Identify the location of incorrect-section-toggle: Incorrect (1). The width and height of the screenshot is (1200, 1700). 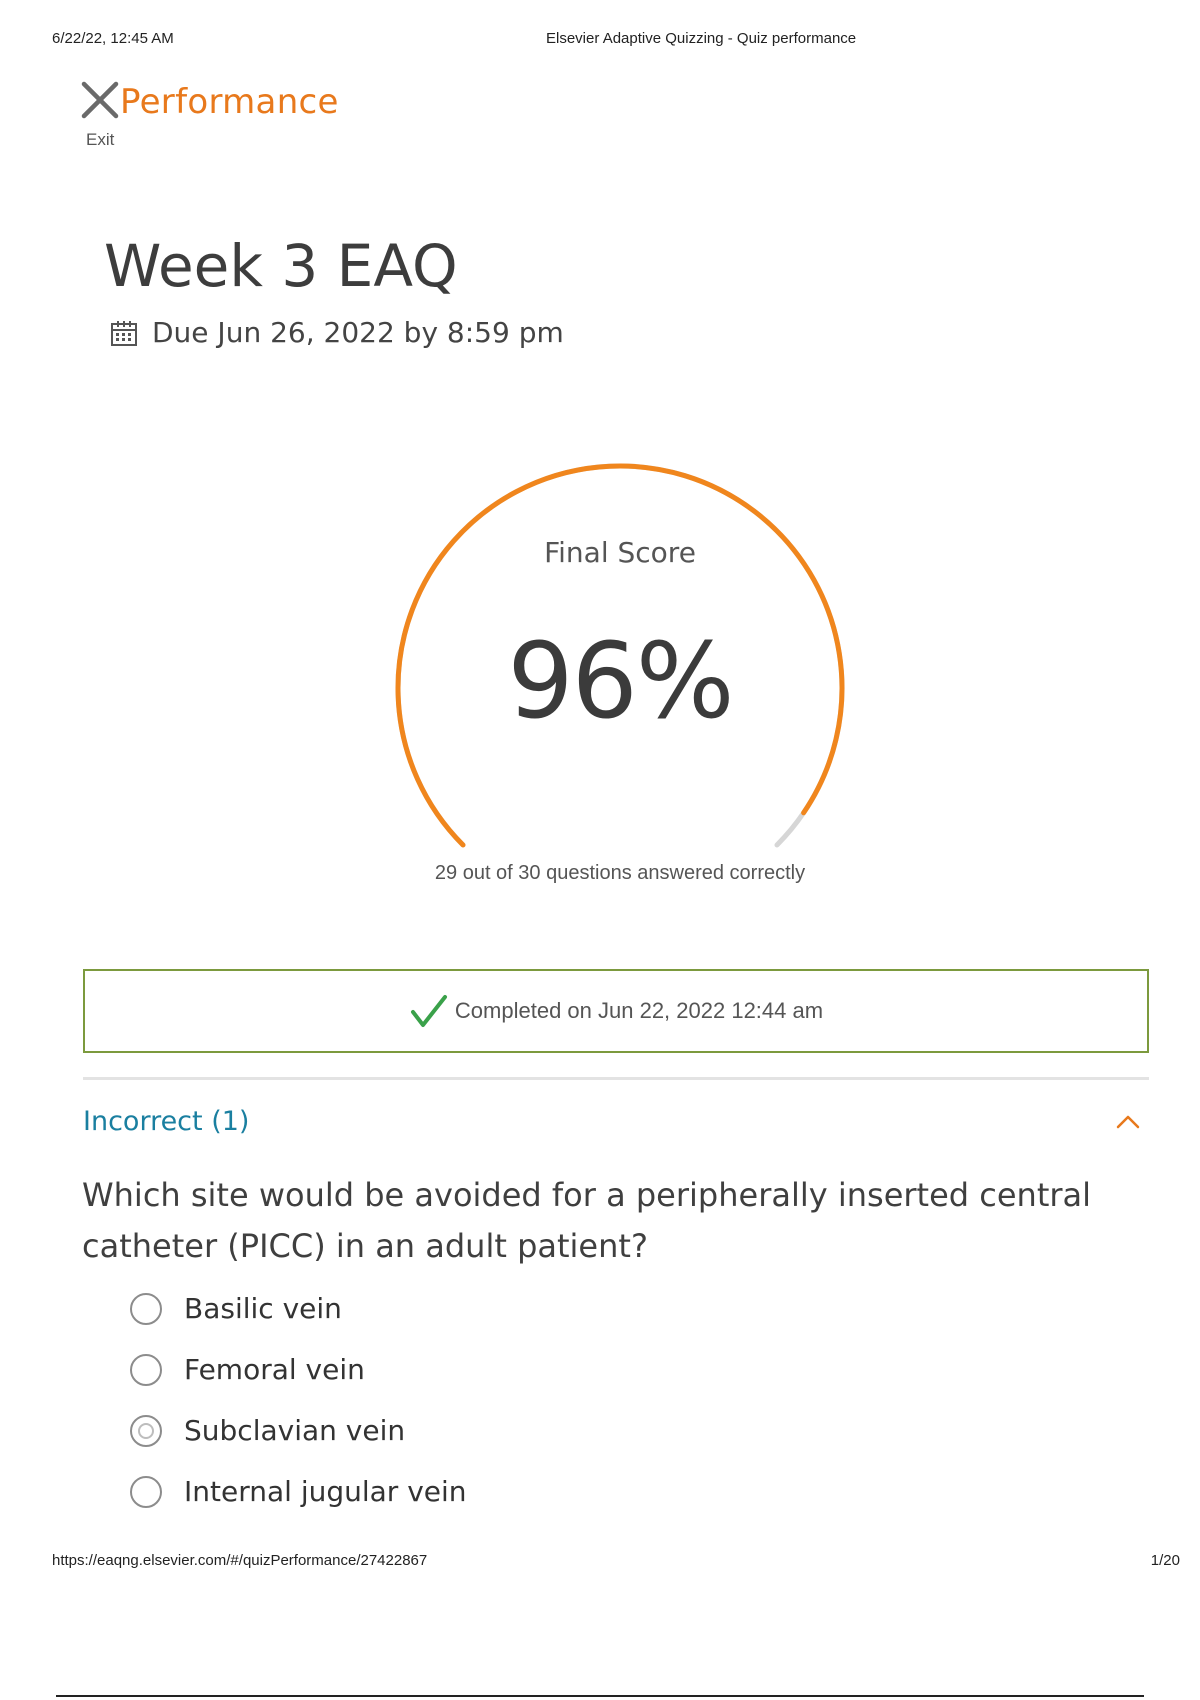
(616, 1124).